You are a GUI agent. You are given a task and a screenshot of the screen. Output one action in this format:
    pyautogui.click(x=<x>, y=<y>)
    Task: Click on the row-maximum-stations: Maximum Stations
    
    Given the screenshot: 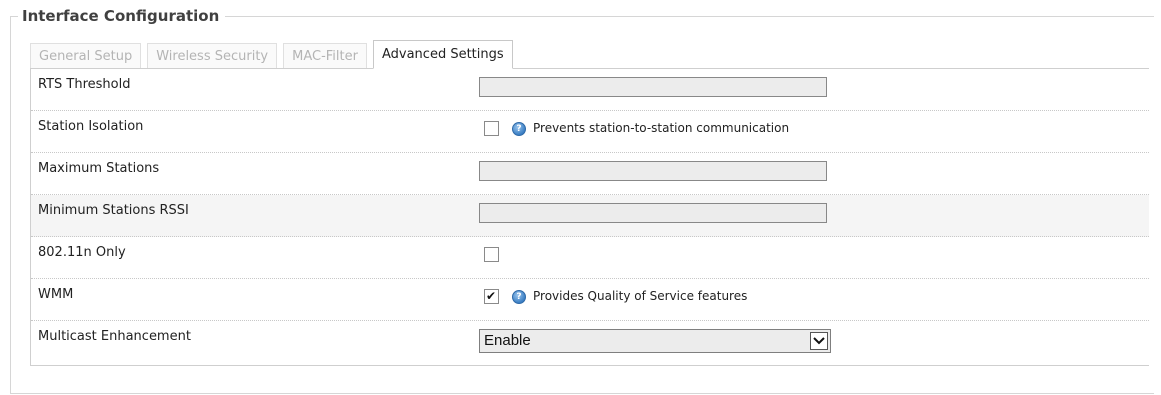 What is the action you would take?
    pyautogui.click(x=590, y=174)
    